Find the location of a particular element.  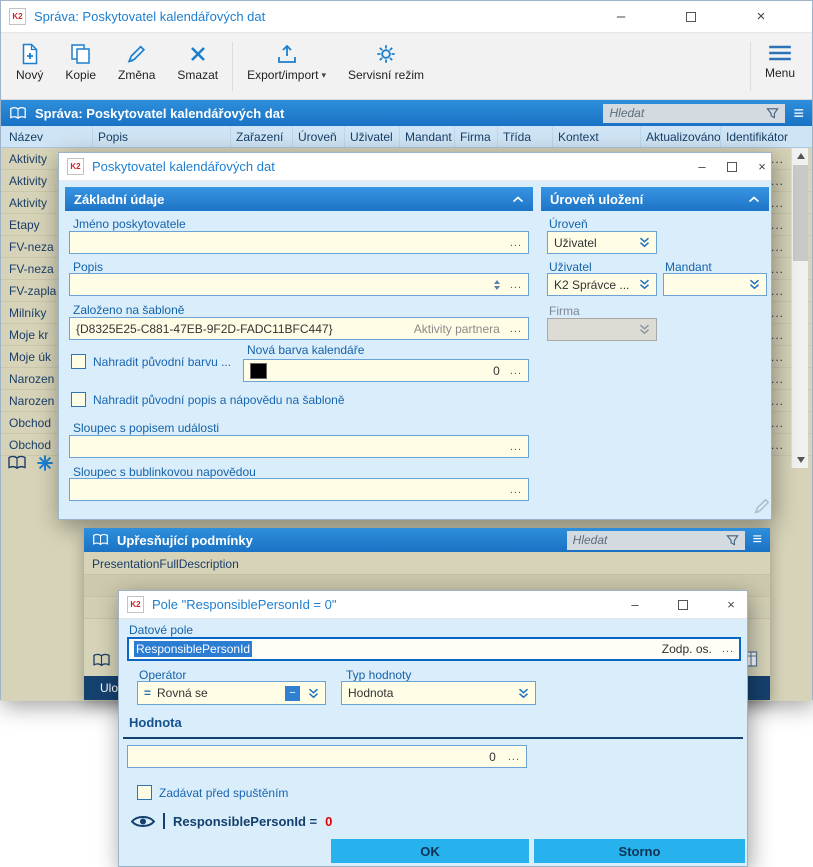

conditions-search-input: Hledat is located at coordinates (655, 540).